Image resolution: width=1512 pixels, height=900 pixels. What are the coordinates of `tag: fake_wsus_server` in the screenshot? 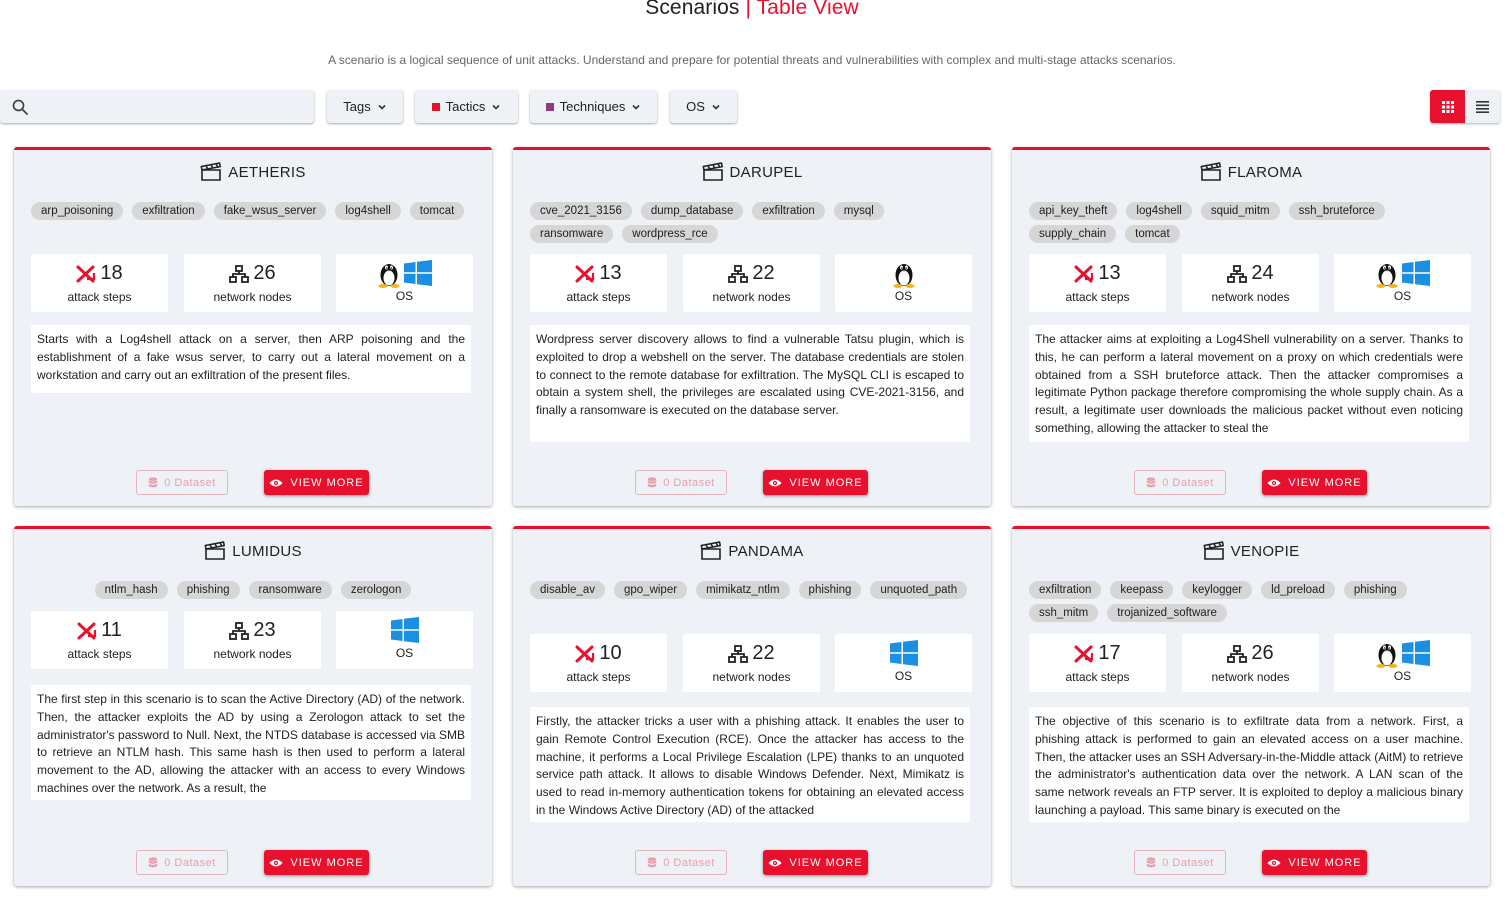 It's located at (270, 211).